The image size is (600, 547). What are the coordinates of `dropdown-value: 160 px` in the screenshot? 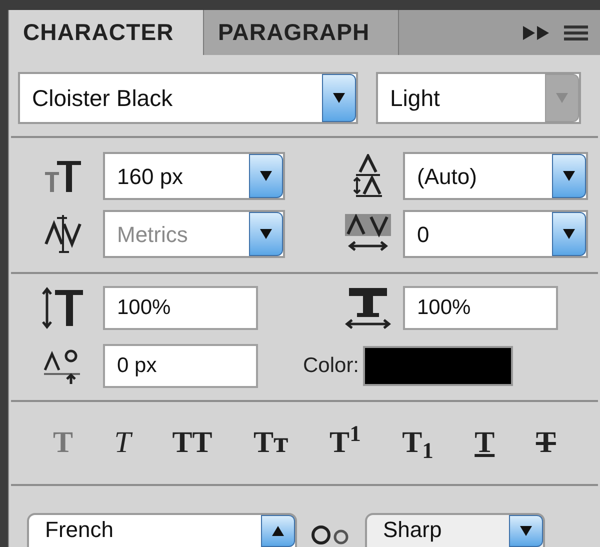 It's located at (150, 176).